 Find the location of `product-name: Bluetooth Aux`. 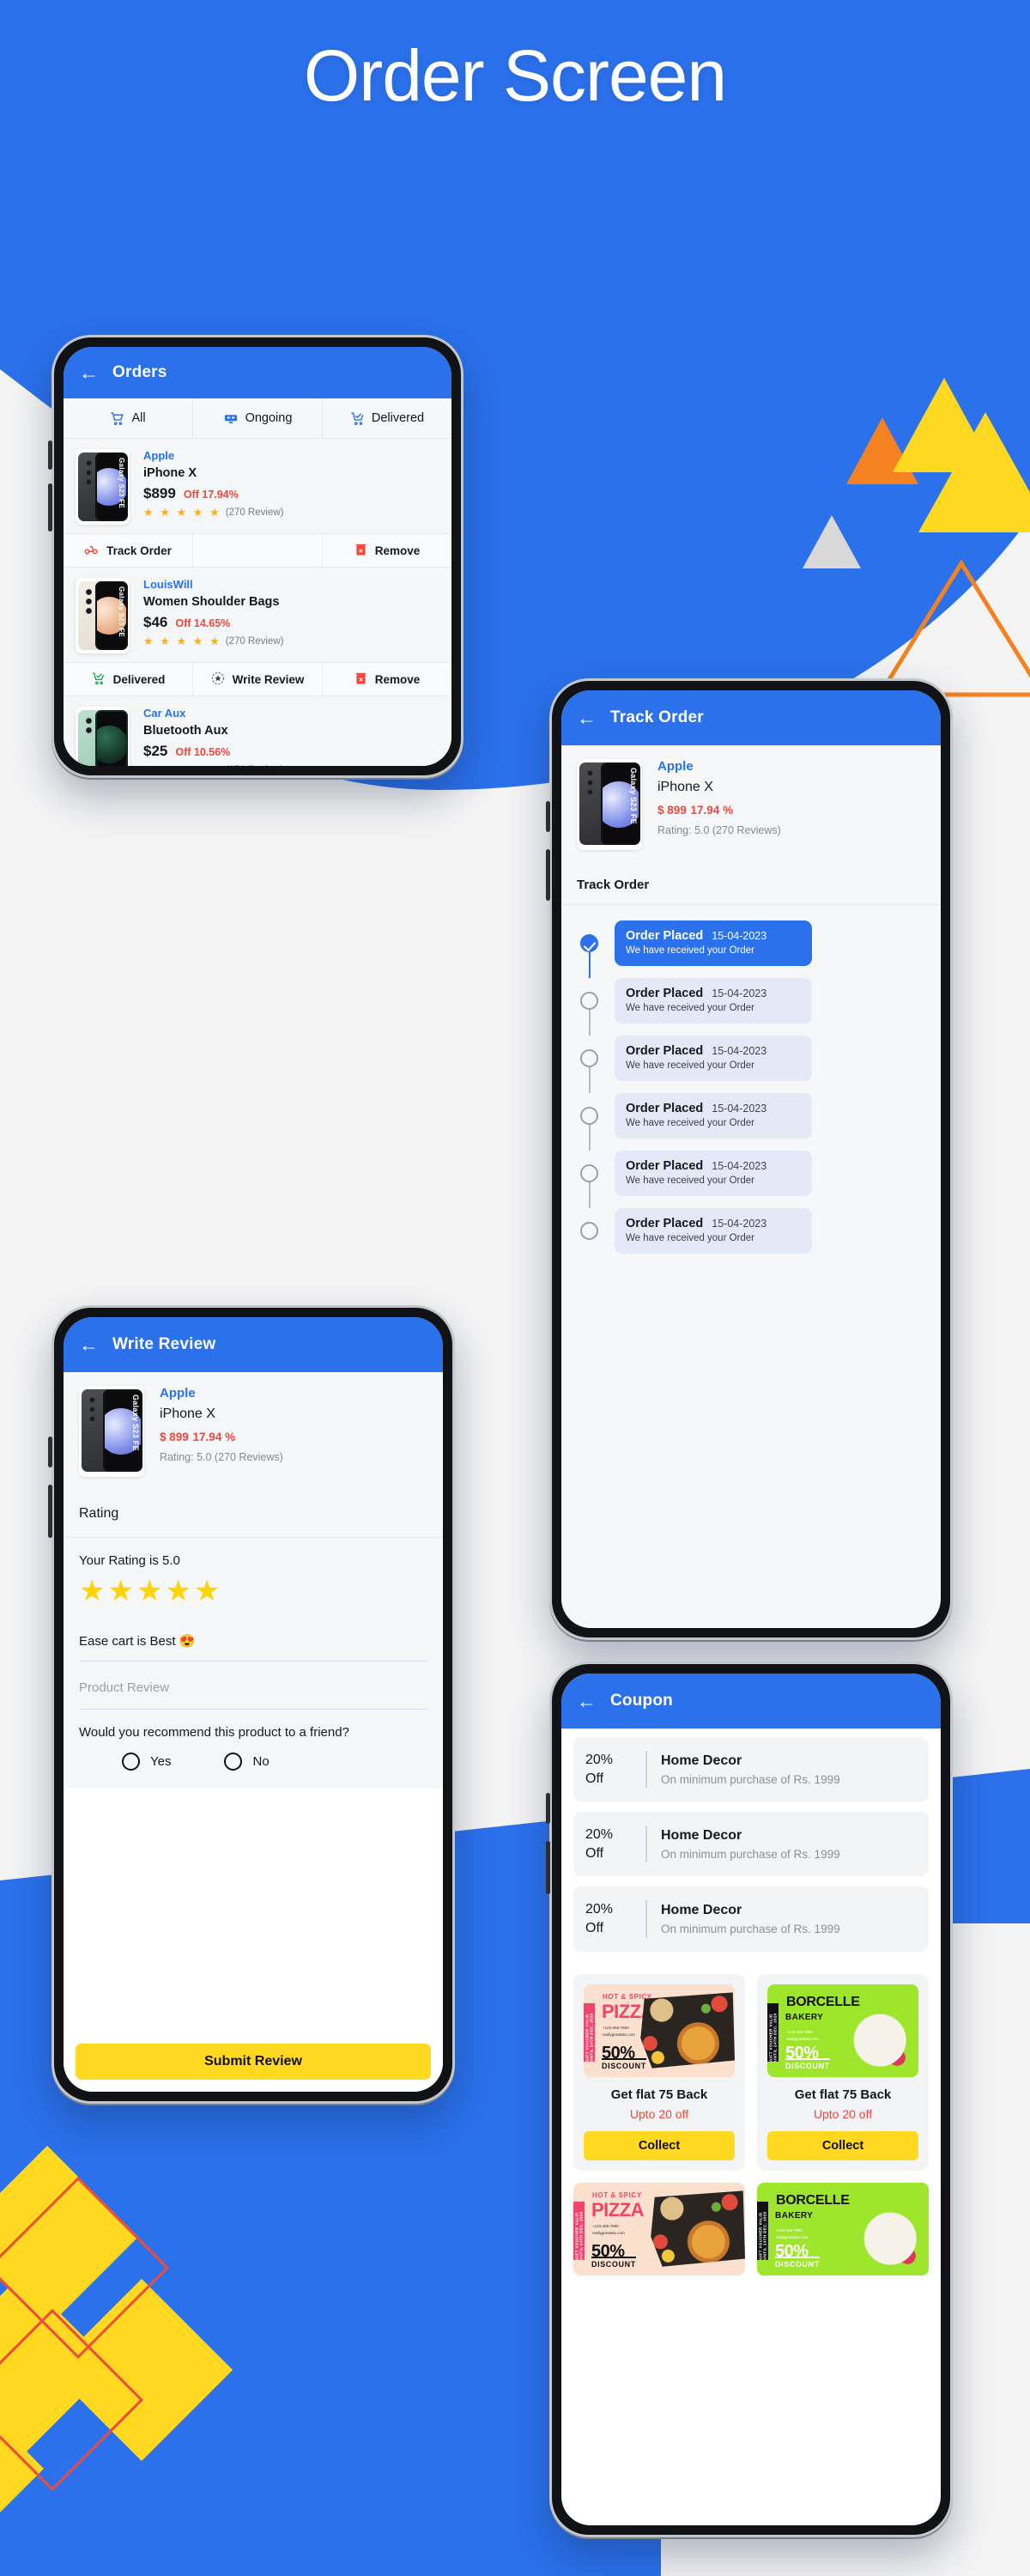

product-name: Bluetooth Aux is located at coordinates (185, 731).